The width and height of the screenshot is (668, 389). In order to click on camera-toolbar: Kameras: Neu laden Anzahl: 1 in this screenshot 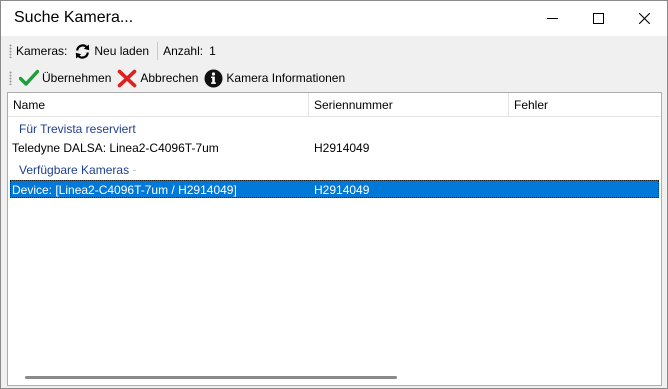, I will do `click(116, 51)`.